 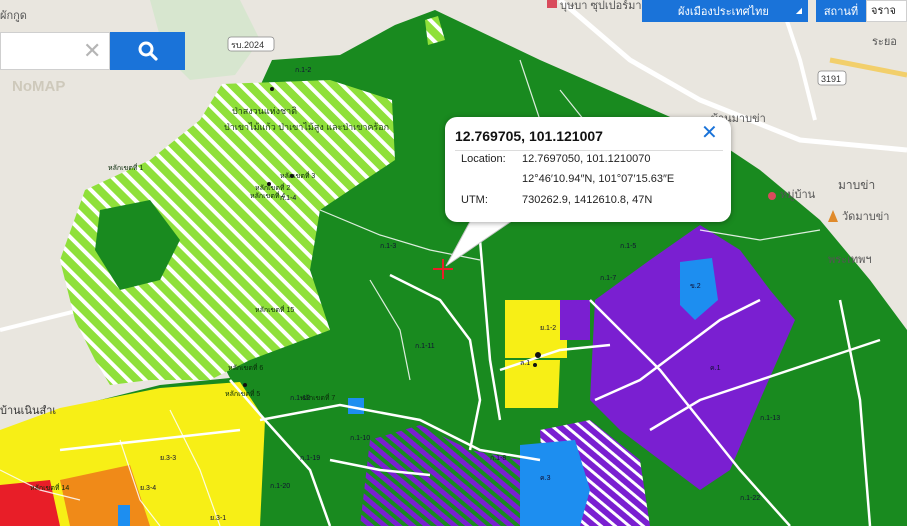 I want to click on road-label: 3191, so click(x=831, y=79).